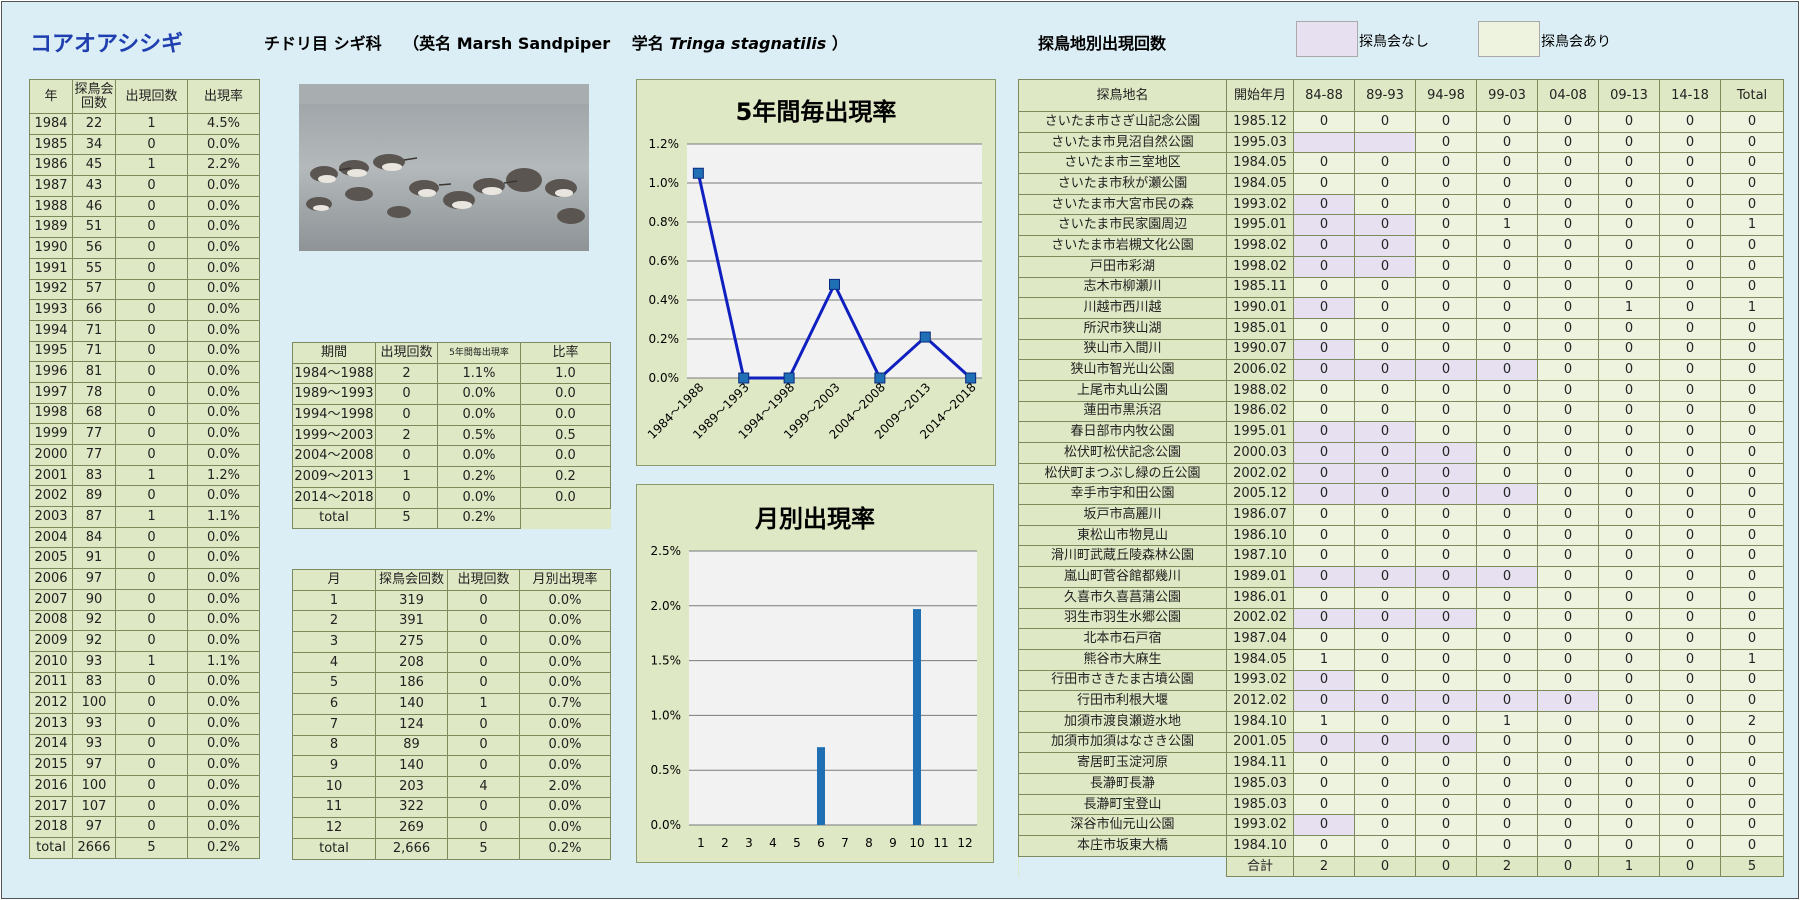 Image resolution: width=1800 pixels, height=900 pixels. What do you see at coordinates (323, 43) in the screenshot?
I see `order-family: チドリ目 シギ科` at bounding box center [323, 43].